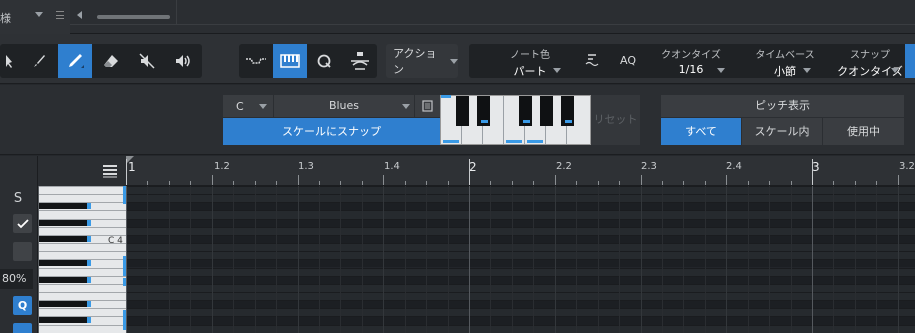 The height and width of the screenshot is (333, 915). I want to click on aq-button: AQ, so click(628, 61).